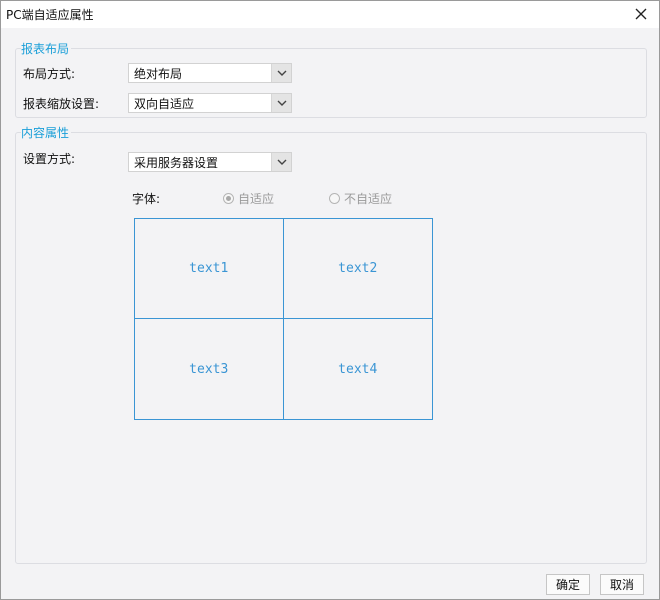 The image size is (660, 600). Describe the element at coordinates (209, 369) in the screenshot. I see `preview-cell: text3` at that location.